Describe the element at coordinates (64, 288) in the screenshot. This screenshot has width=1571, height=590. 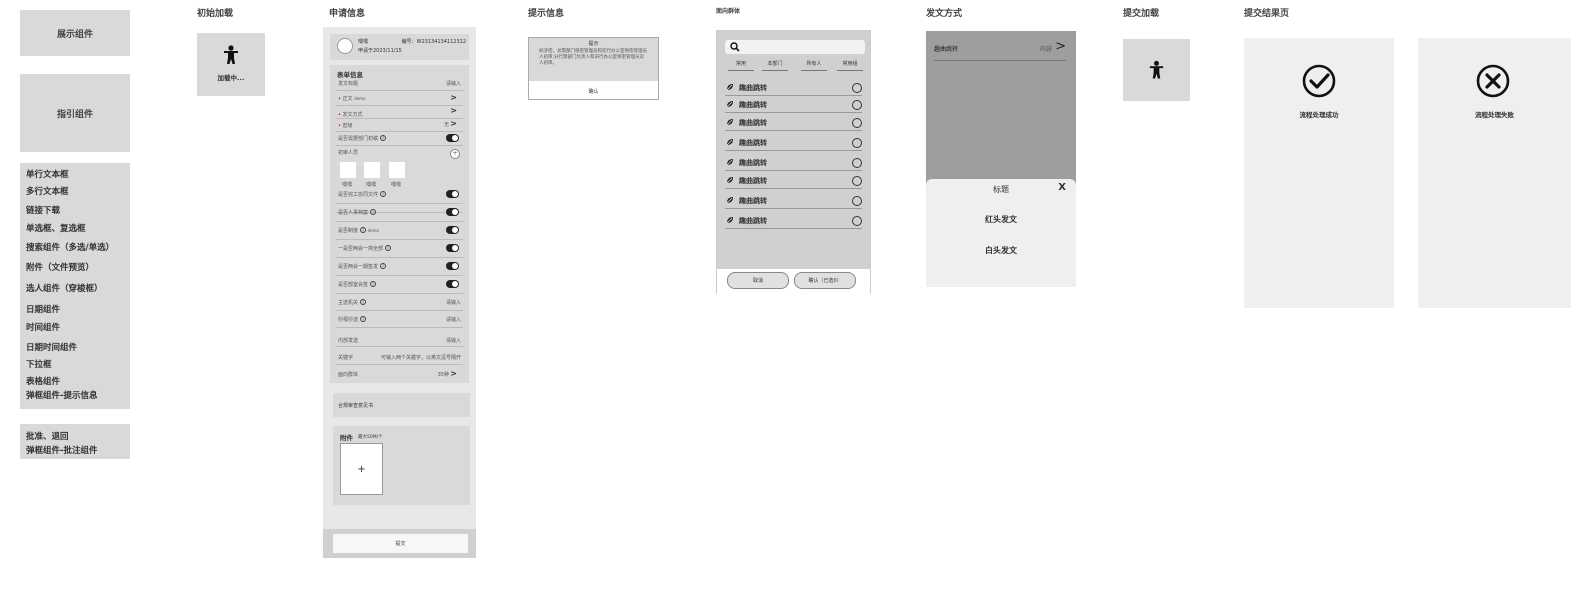
I see `component-item: 选人组件（穿梭框）` at that location.